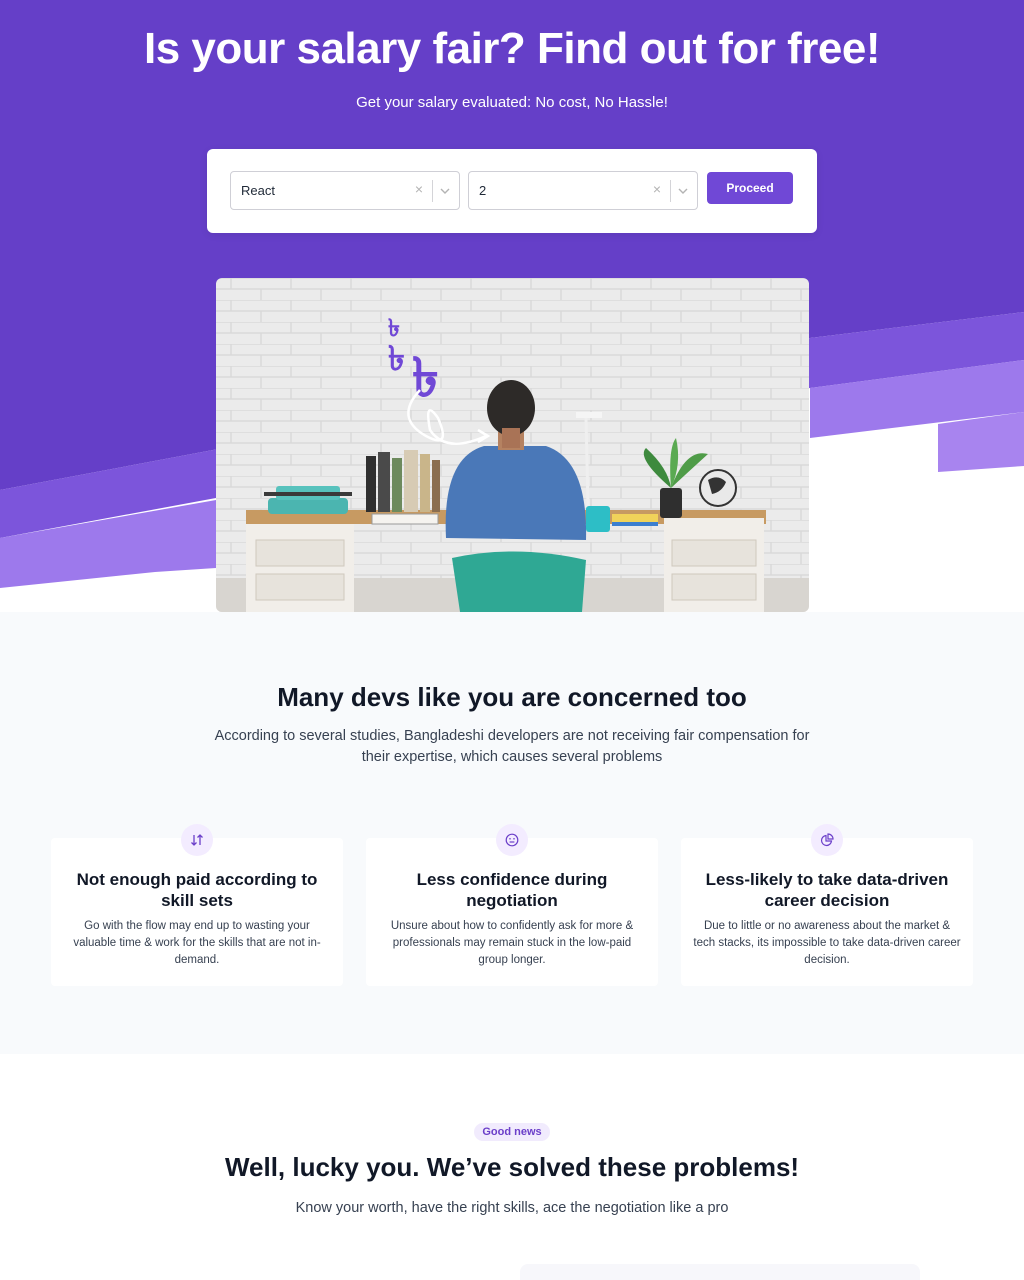  What do you see at coordinates (512, 48) in the screenshot?
I see `hero-title: Is your salary fair? Find out for free!` at bounding box center [512, 48].